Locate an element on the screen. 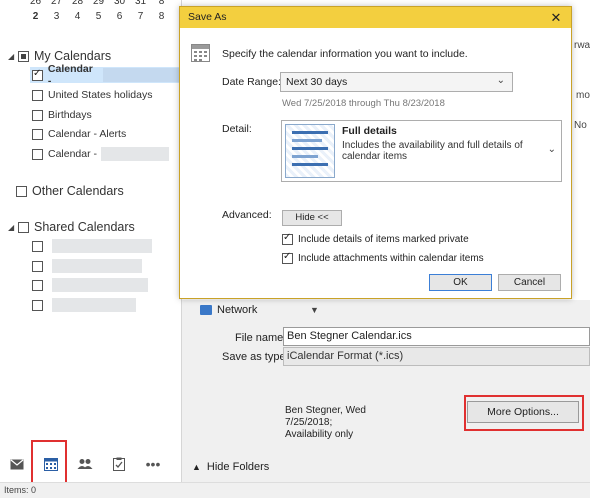 The width and height of the screenshot is (590, 498). file-name-label: File name: is located at coordinates (261, 338).